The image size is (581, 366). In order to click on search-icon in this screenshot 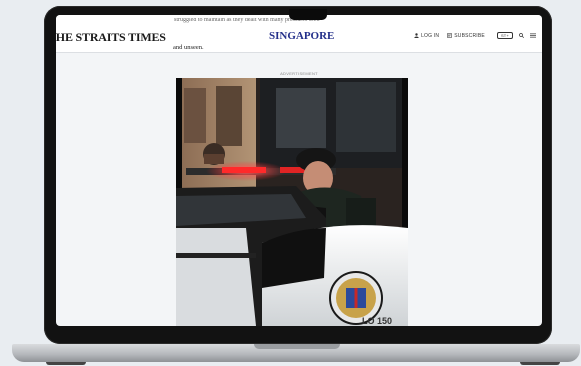, I will do `click(521, 35)`.